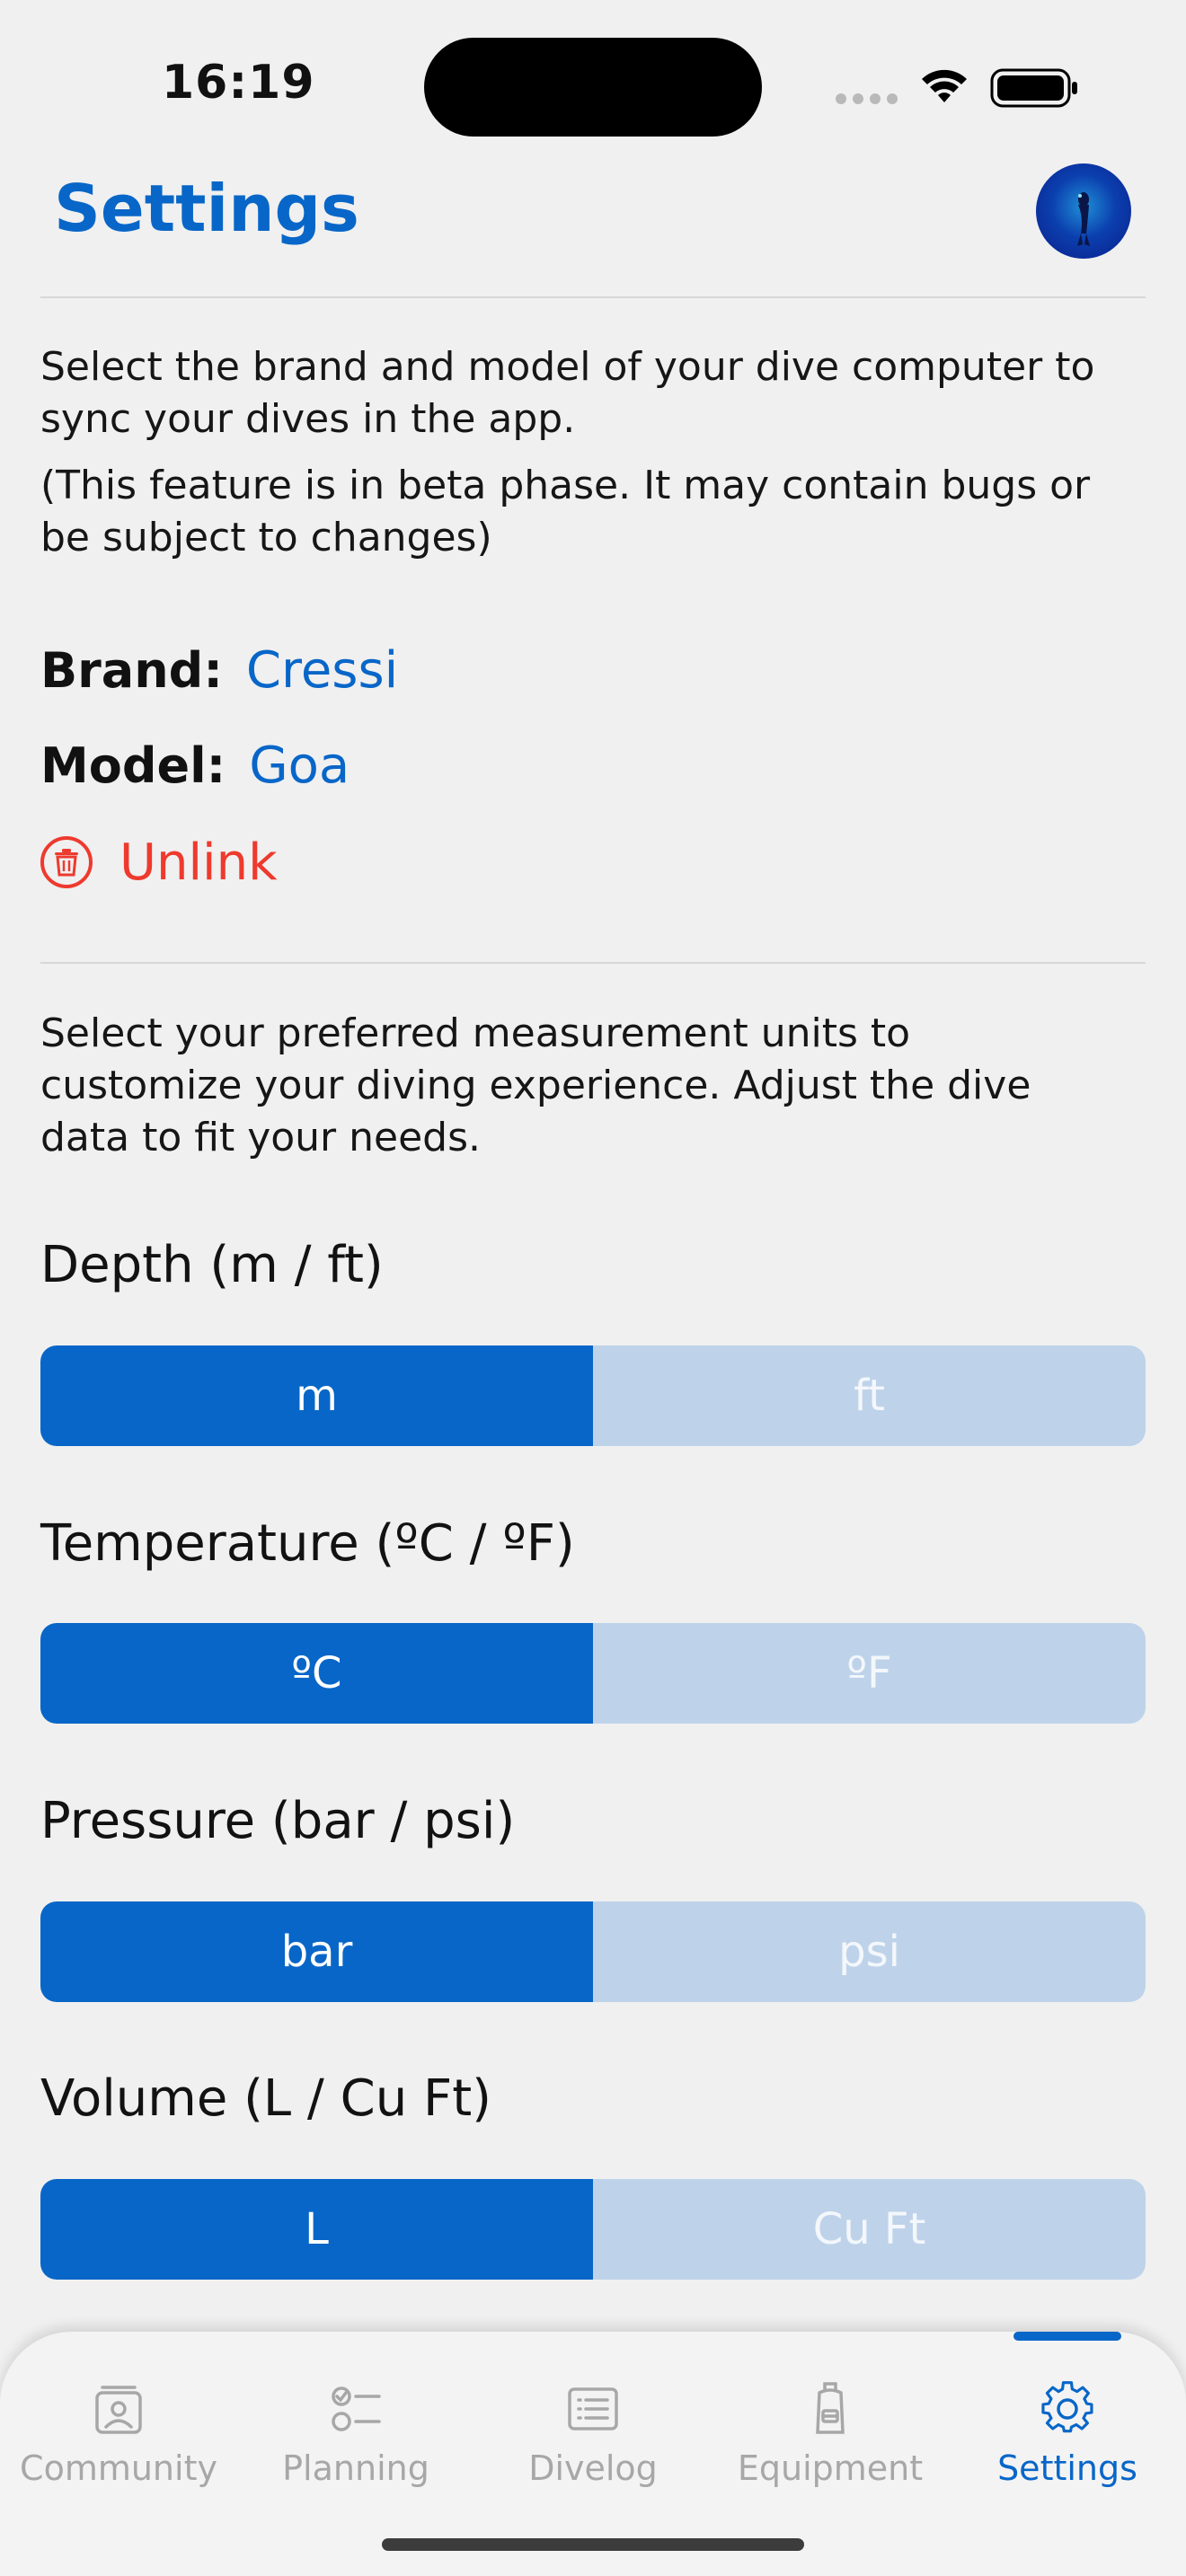  Describe the element at coordinates (944, 85) in the screenshot. I see `wifi-icon` at that location.